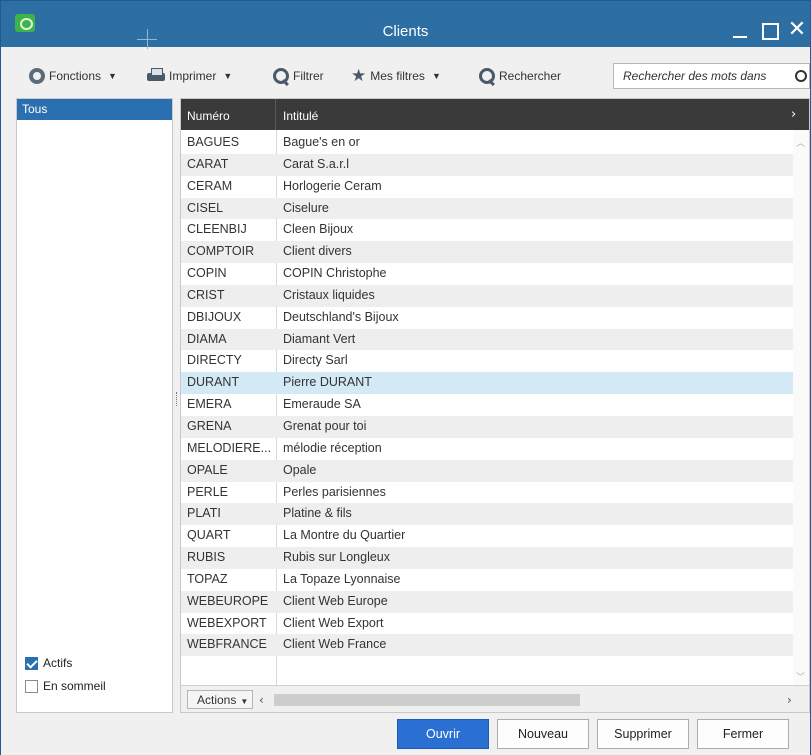 The height and width of the screenshot is (755, 811). What do you see at coordinates (261, 700) in the screenshot?
I see `scroll-left-icon: ‹` at bounding box center [261, 700].